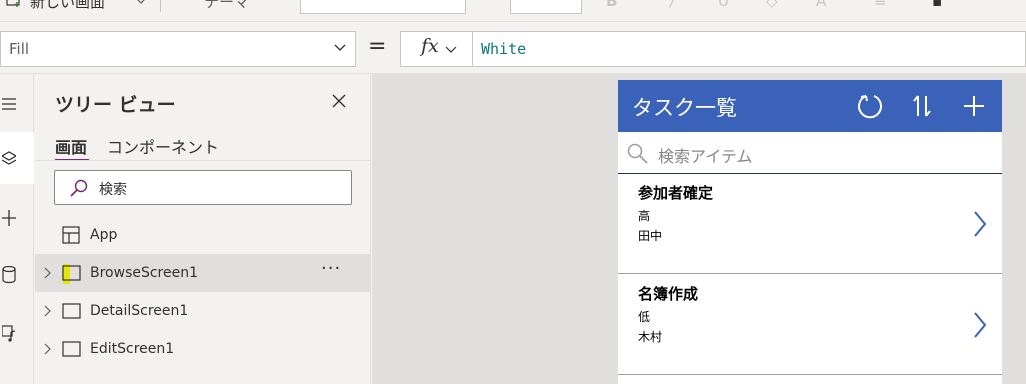 Image resolution: width=1026 pixels, height=384 pixels. What do you see at coordinates (19, 49) in the screenshot?
I see `property-value: Fill` at bounding box center [19, 49].